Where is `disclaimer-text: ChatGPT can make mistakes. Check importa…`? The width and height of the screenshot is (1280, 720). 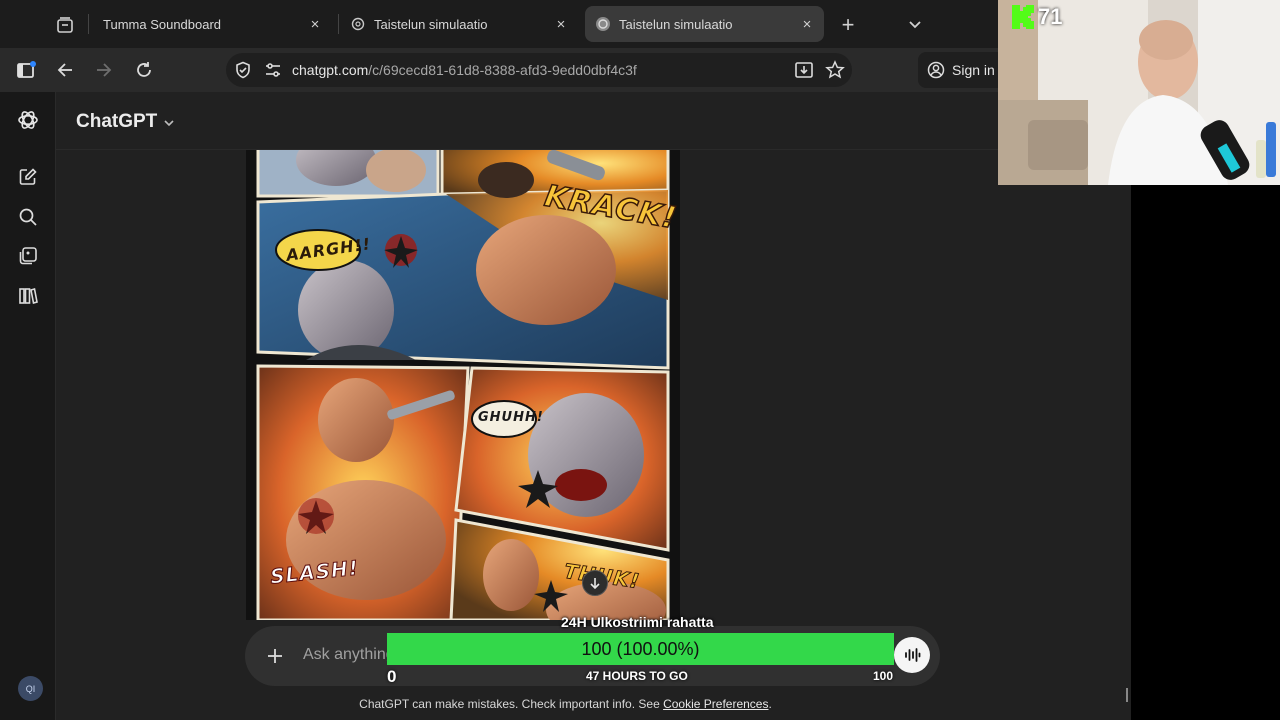 disclaimer-text: ChatGPT can make mistakes. Check importa… is located at coordinates (511, 704).